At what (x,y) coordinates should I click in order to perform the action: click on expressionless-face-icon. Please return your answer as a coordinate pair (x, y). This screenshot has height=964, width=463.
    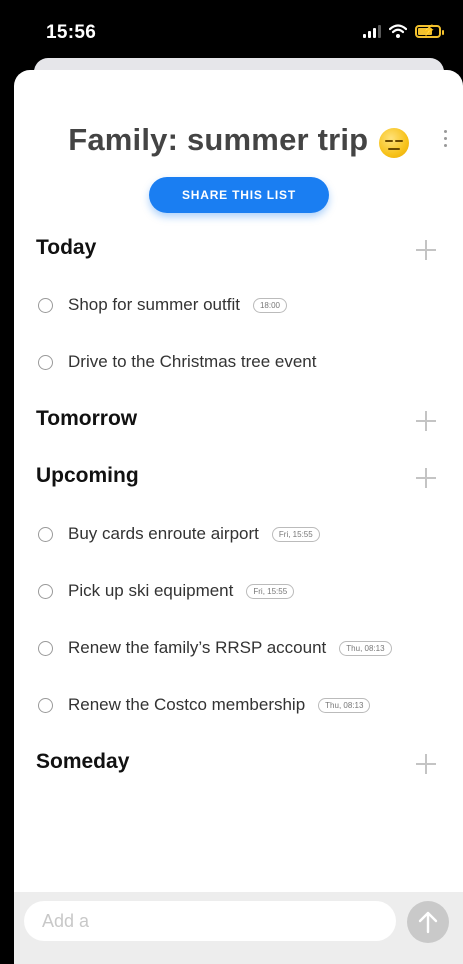
    Looking at the image, I should click on (393, 142).